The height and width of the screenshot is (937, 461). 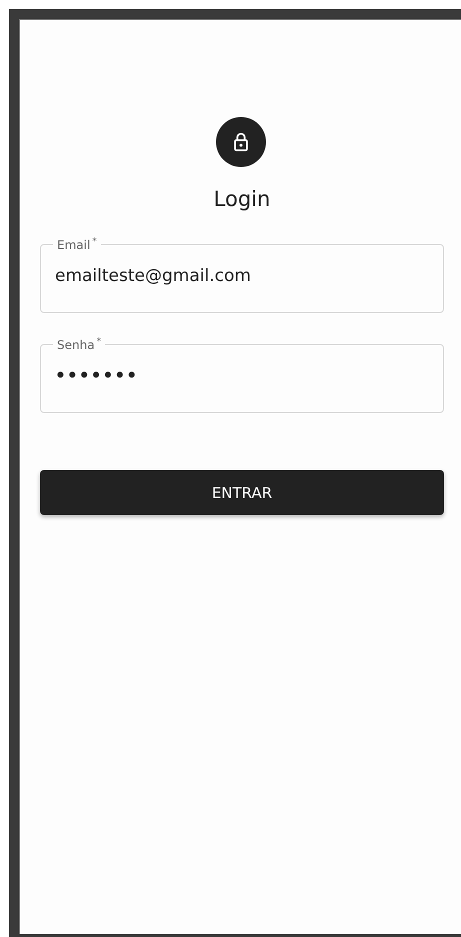 What do you see at coordinates (79, 344) in the screenshot?
I see `field-label: Senha $^{*}$` at bounding box center [79, 344].